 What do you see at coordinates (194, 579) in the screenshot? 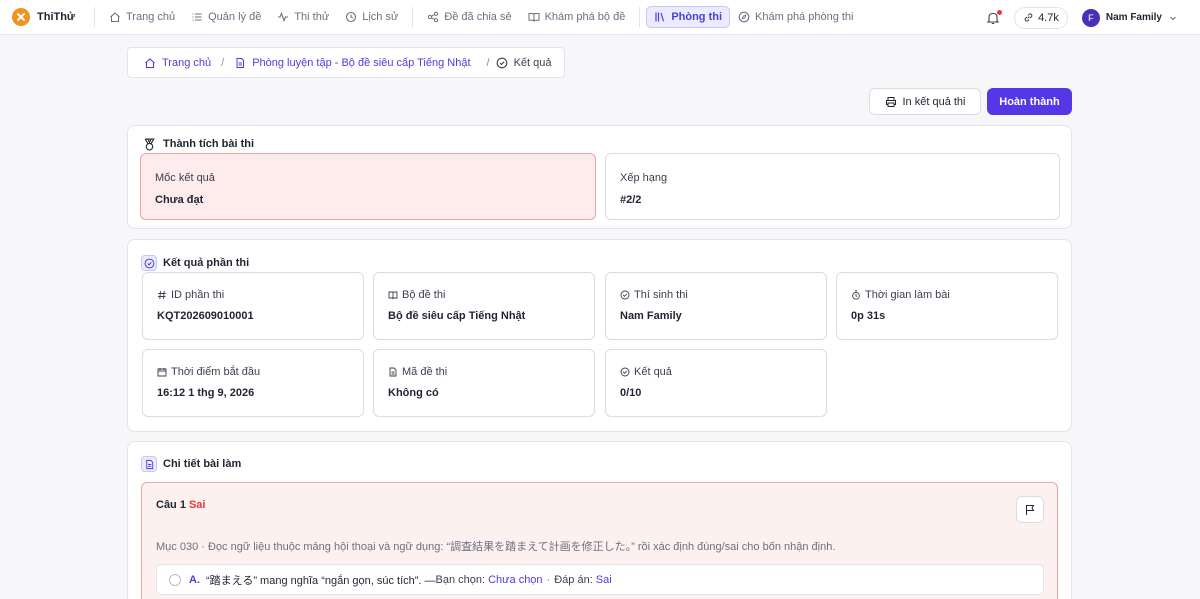
I see `option-letter: A.` at bounding box center [194, 579].